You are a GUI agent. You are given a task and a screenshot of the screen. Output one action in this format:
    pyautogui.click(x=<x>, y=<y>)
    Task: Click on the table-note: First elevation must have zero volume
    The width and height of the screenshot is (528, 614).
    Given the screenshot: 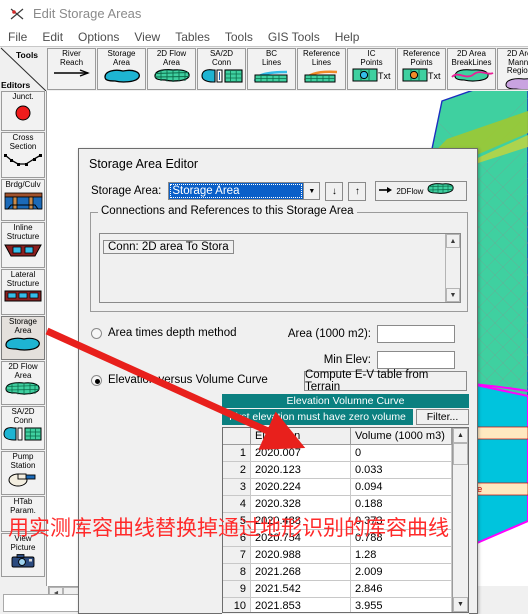 What is the action you would take?
    pyautogui.click(x=317, y=417)
    